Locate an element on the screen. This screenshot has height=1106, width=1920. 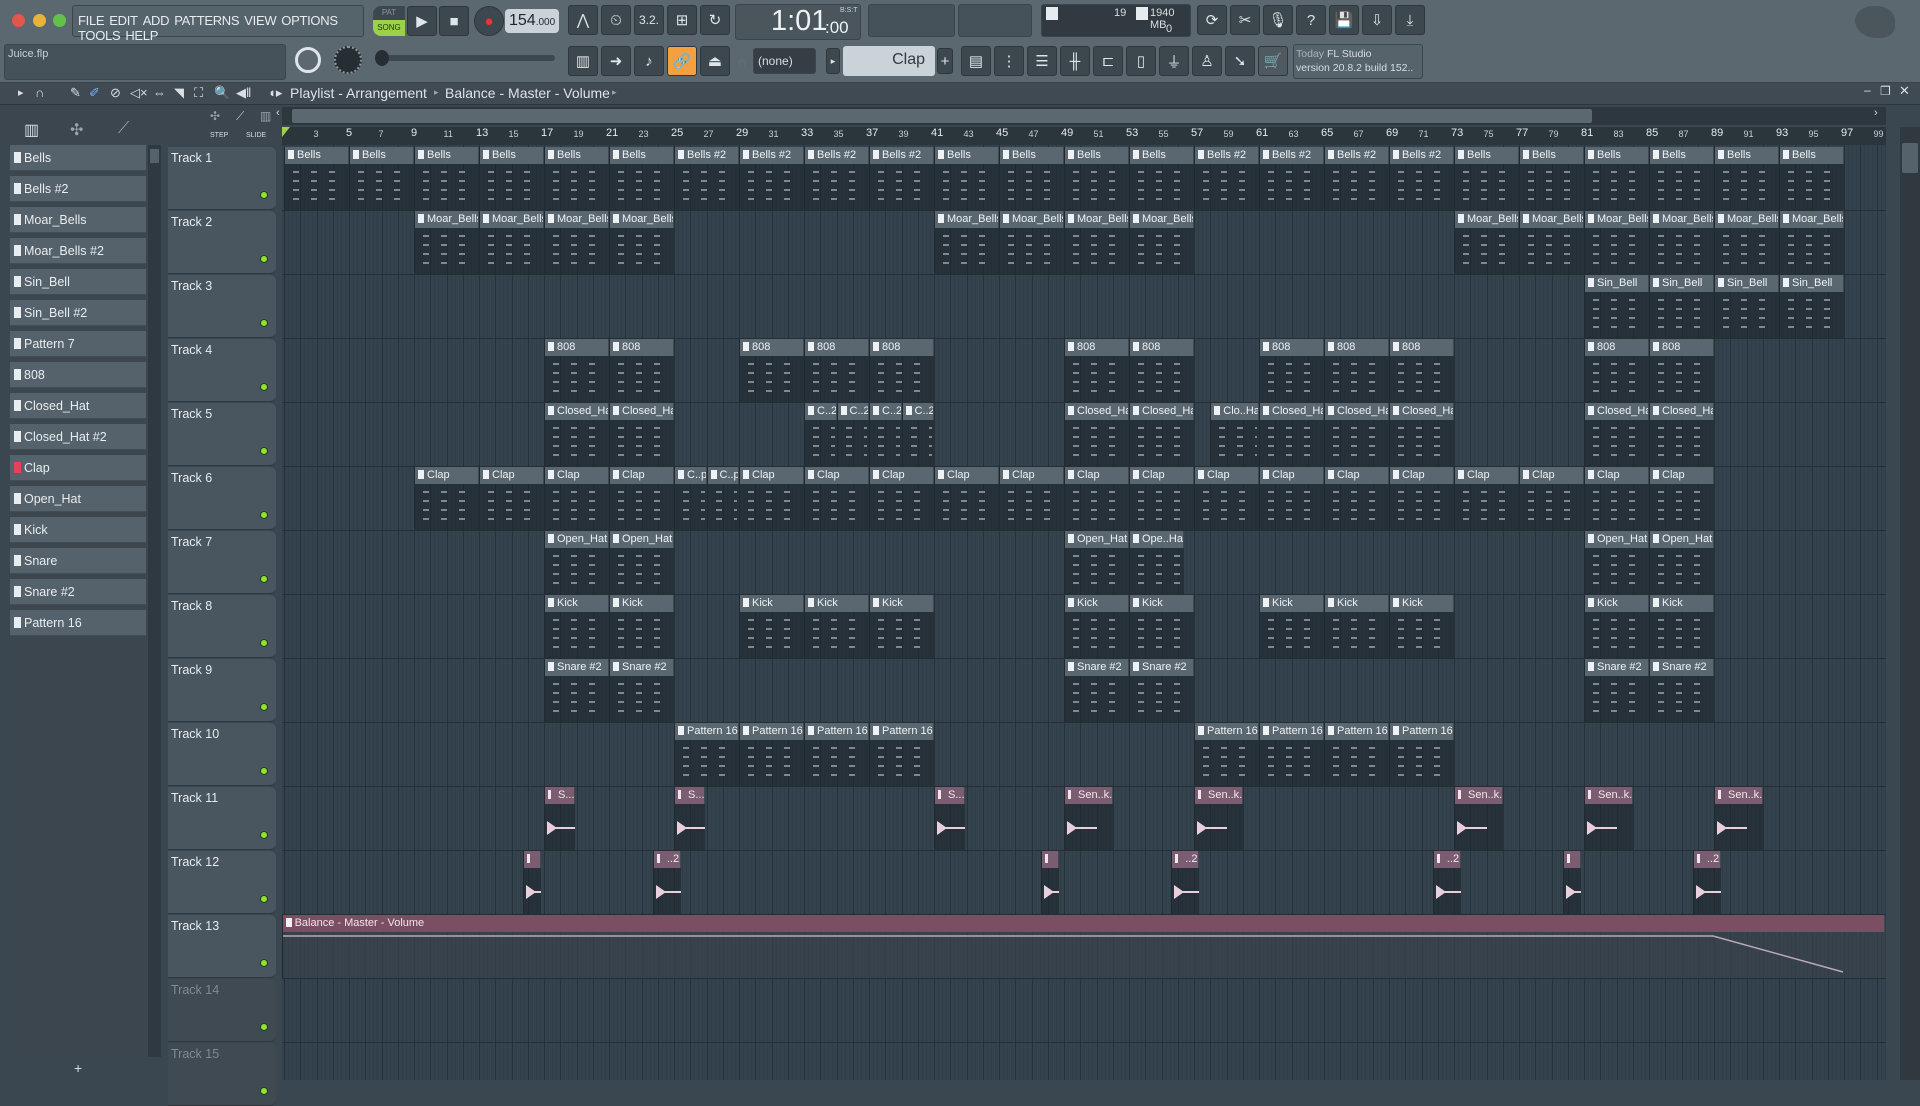
clip-header: Open_Hat is located at coordinates (577, 539).